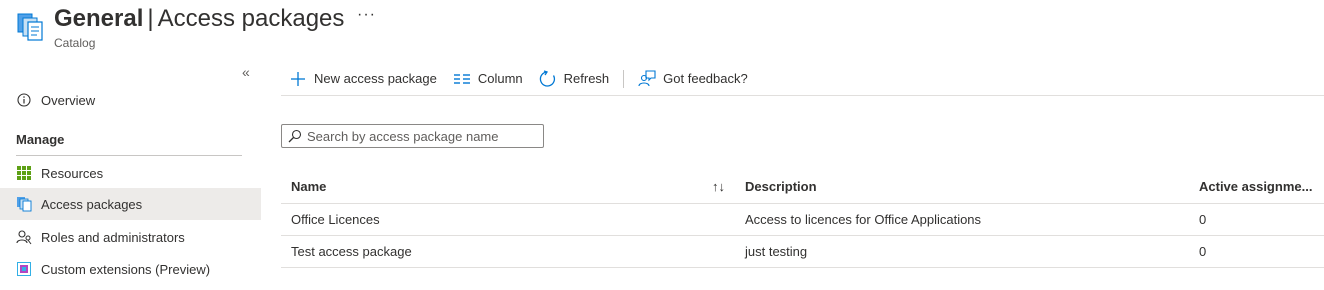  Describe the element at coordinates (251, 18) in the screenshot. I see `page-title-light: Access packages` at that location.